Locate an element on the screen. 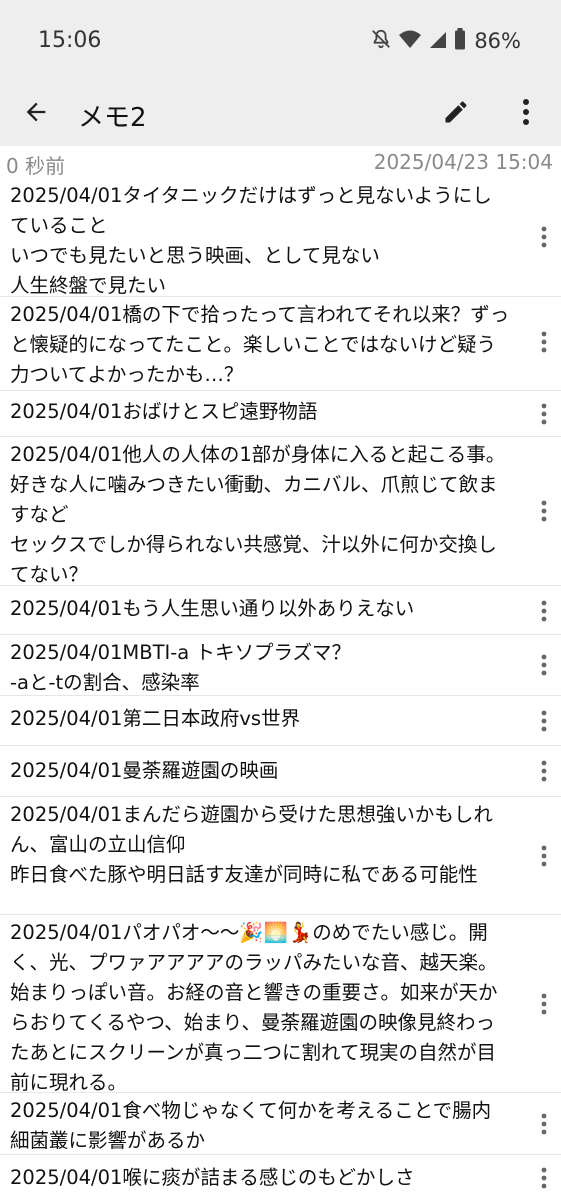 Image resolution: width=561 pixels, height=1200 pixels. list-item: 2025/04/01食べ物じゃなくて何かを考えることで腸内細菌叢に影響があるか is located at coordinates (280, 1124).